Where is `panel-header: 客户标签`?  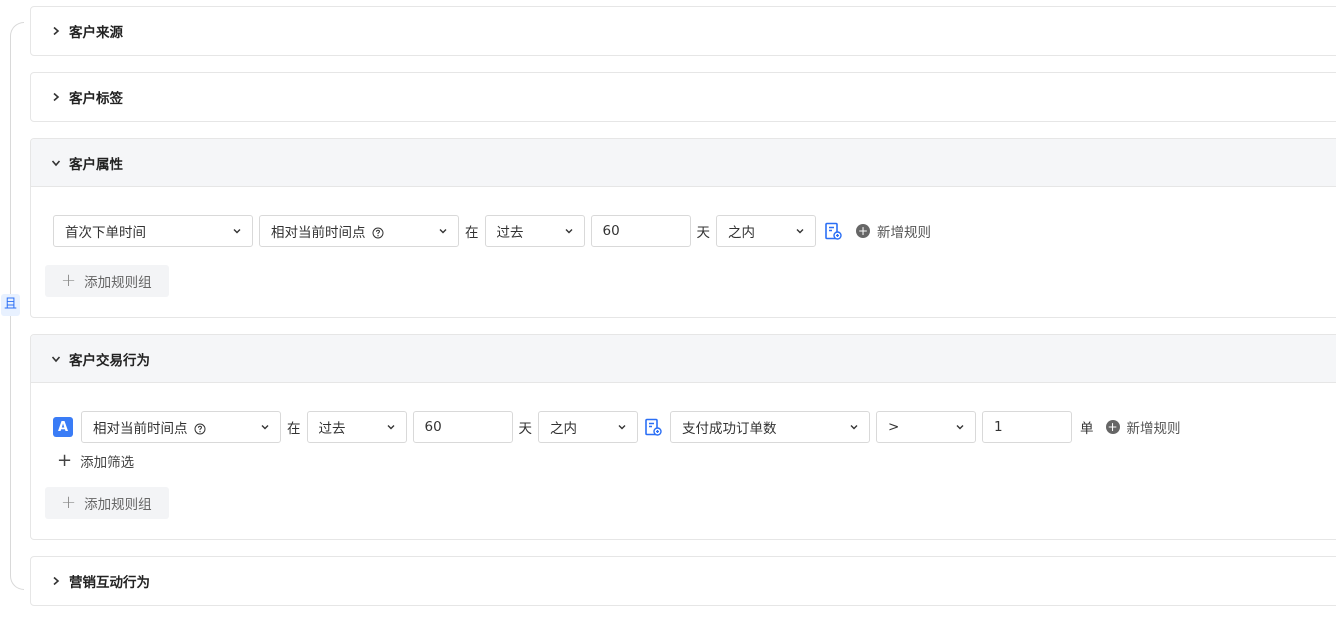 panel-header: 客户标签 is located at coordinates (683, 97).